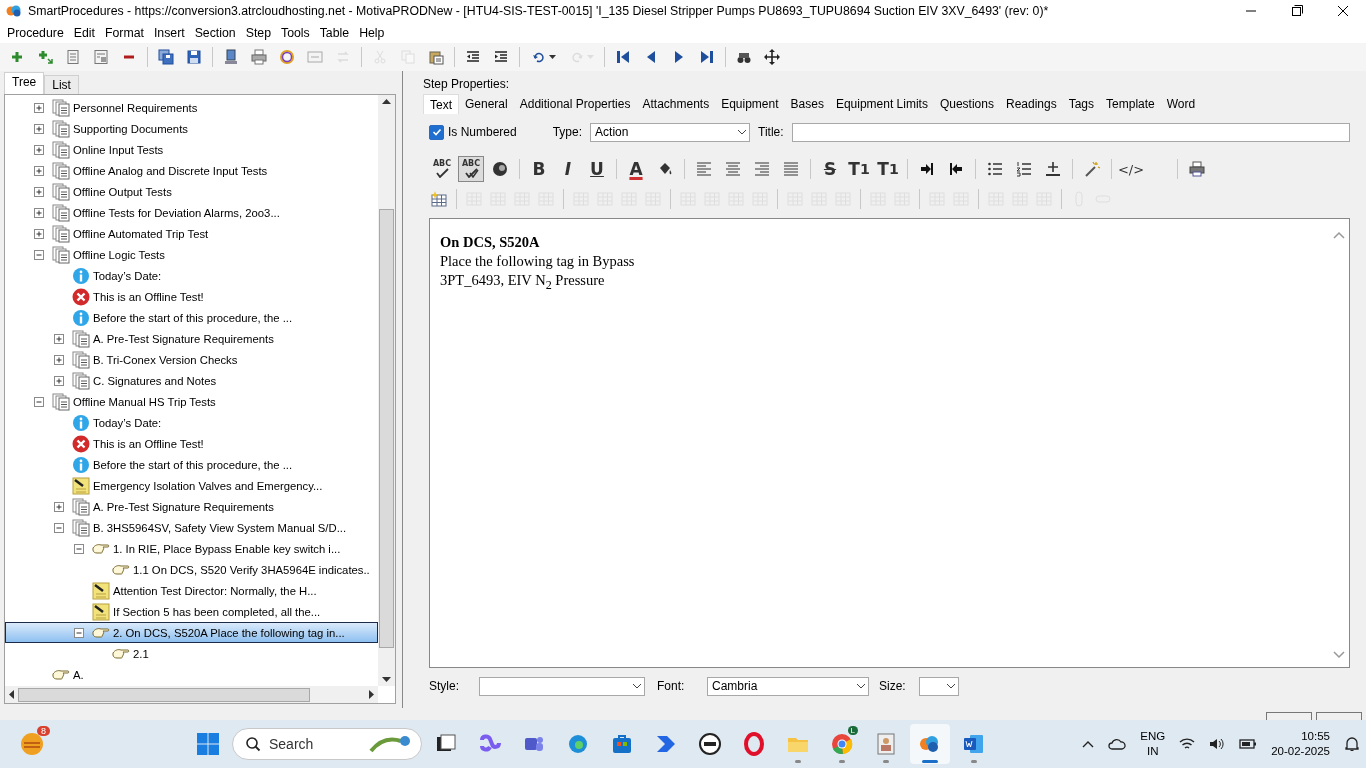 Image resolution: width=1366 pixels, height=768 pixels. What do you see at coordinates (191, 128) in the screenshot?
I see `tree-item: Supporting Documents` at bounding box center [191, 128].